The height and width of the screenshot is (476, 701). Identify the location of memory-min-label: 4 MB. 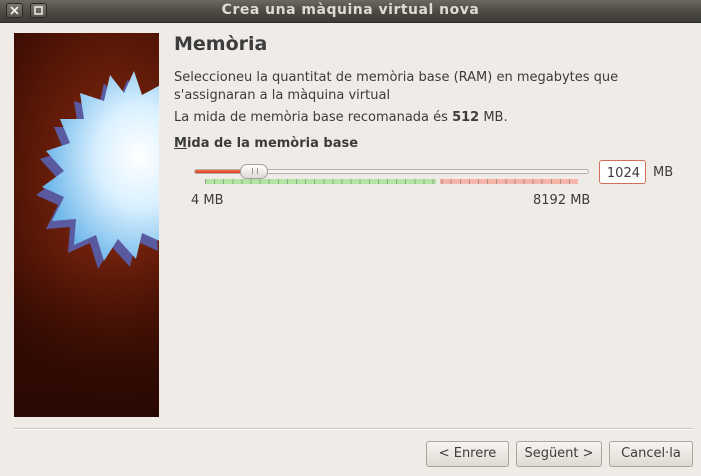
(207, 200).